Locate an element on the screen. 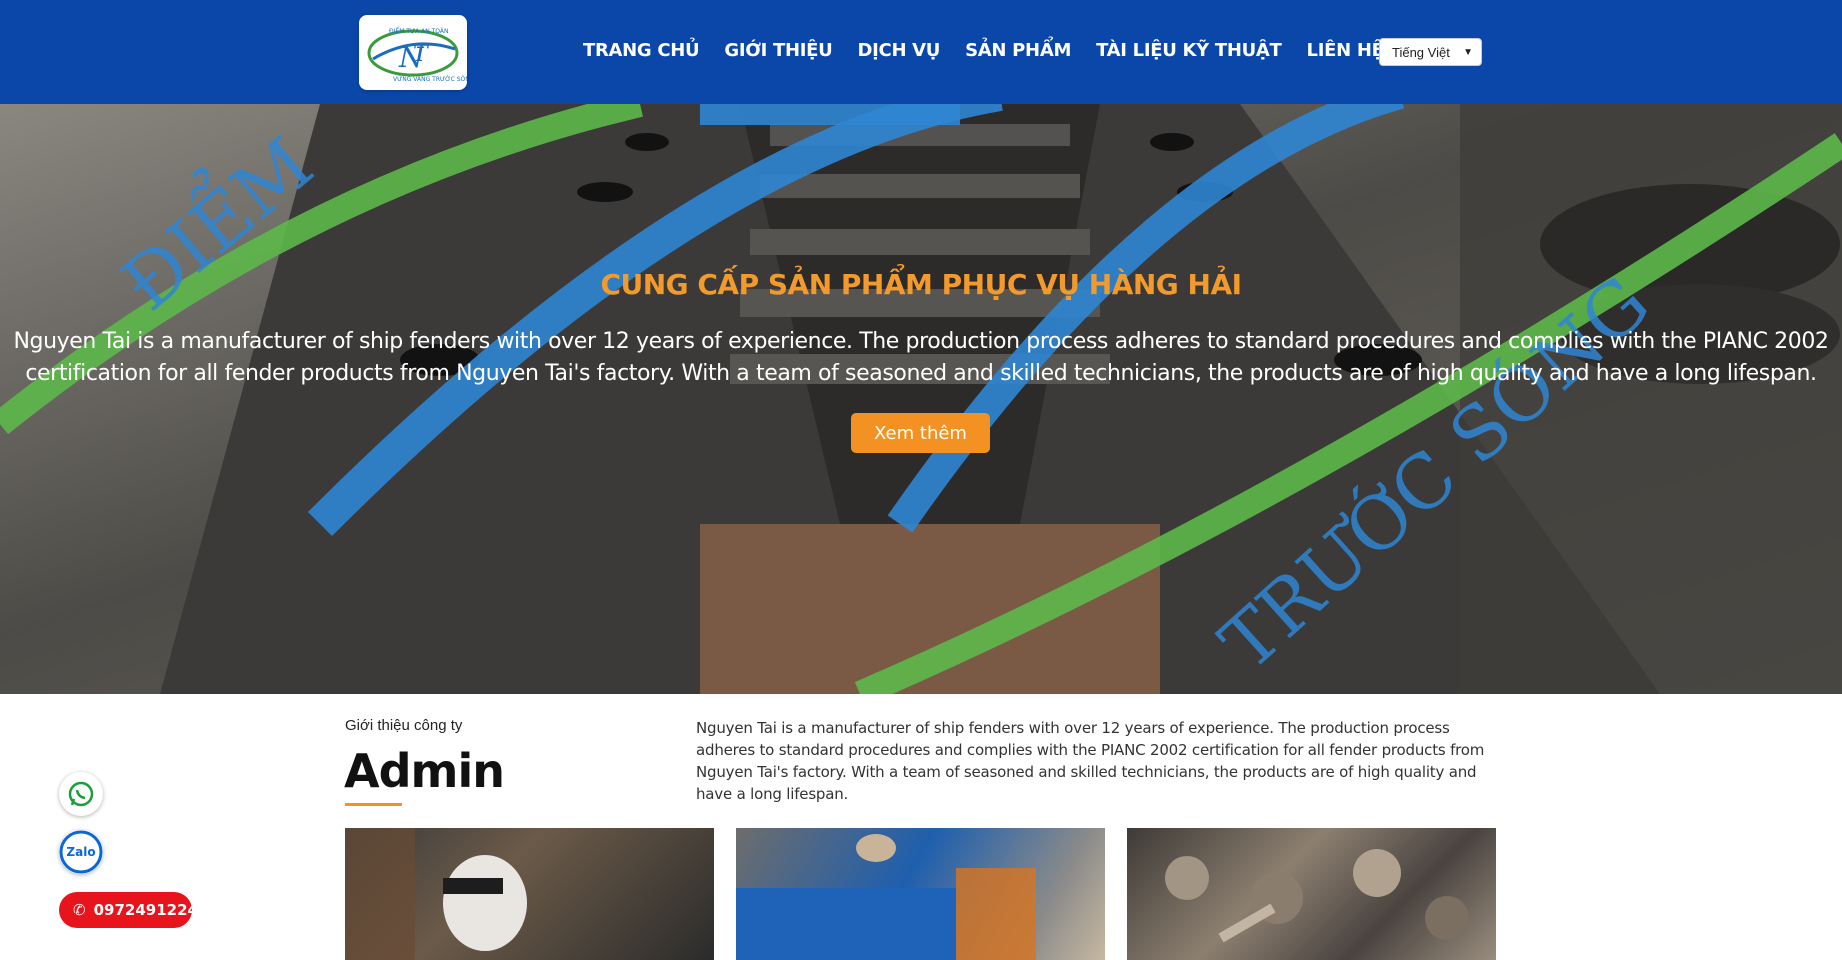 The height and width of the screenshot is (960, 1842). svg-text: T is located at coordinates (421, 54).